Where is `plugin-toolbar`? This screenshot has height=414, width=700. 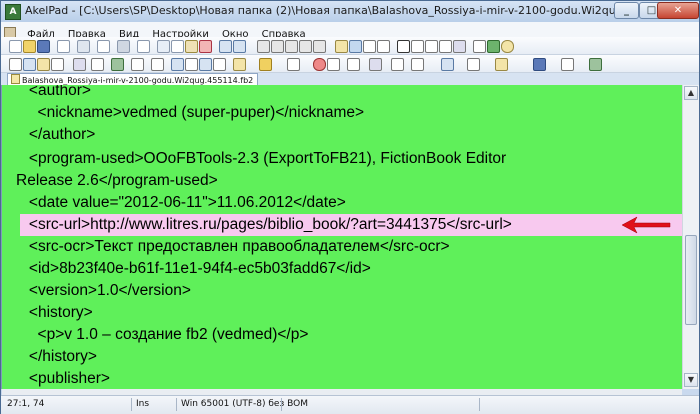
plugin-toolbar is located at coordinates (350, 64).